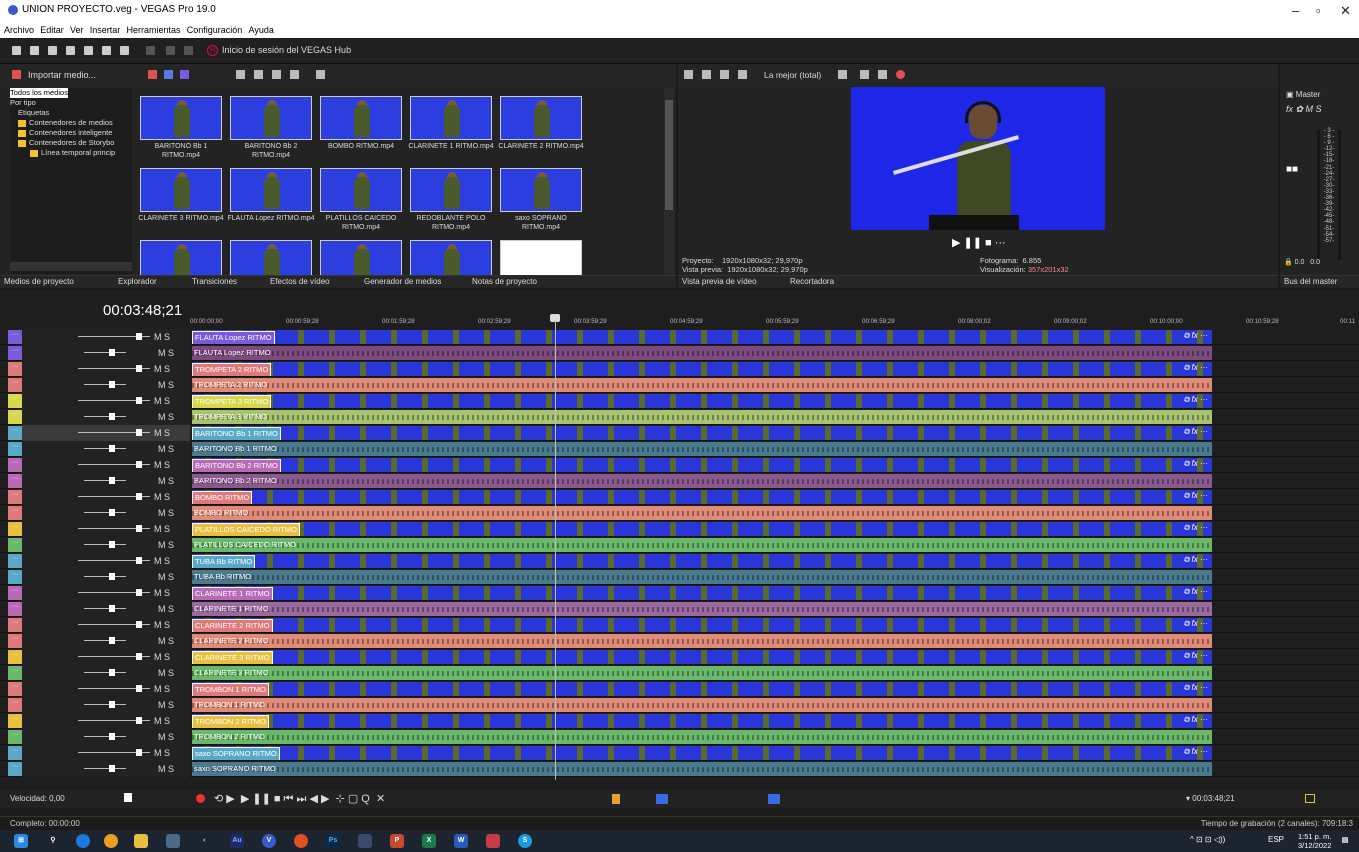 This screenshot has height=852, width=1359. I want to click on audio-clip: BARITONO Bb 2 RITMO, so click(702, 481).